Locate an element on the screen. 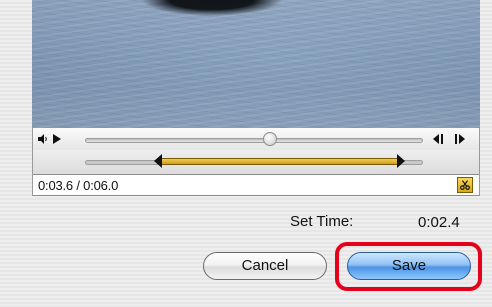 The height and width of the screenshot is (307, 492). time-row: 0:03.6 / 0:06.0 is located at coordinates (256, 185).